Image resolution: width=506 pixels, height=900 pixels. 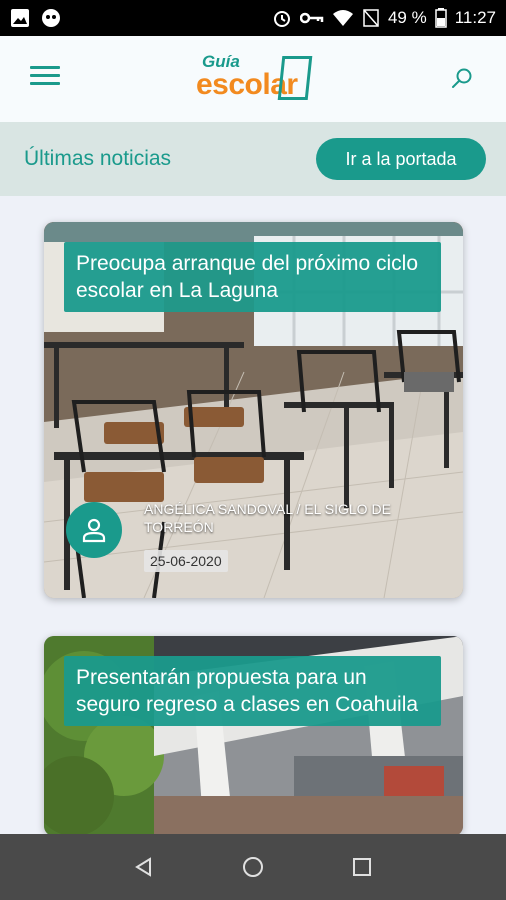 I want to click on search-icon, so click(x=462, y=78).